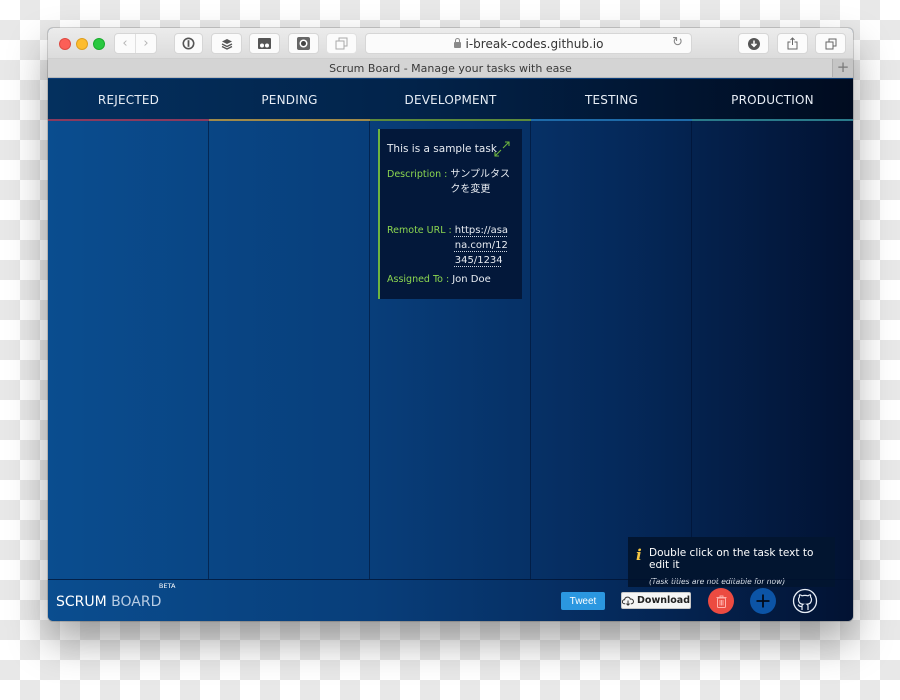  I want to click on minimize-window-button, so click(82, 44).